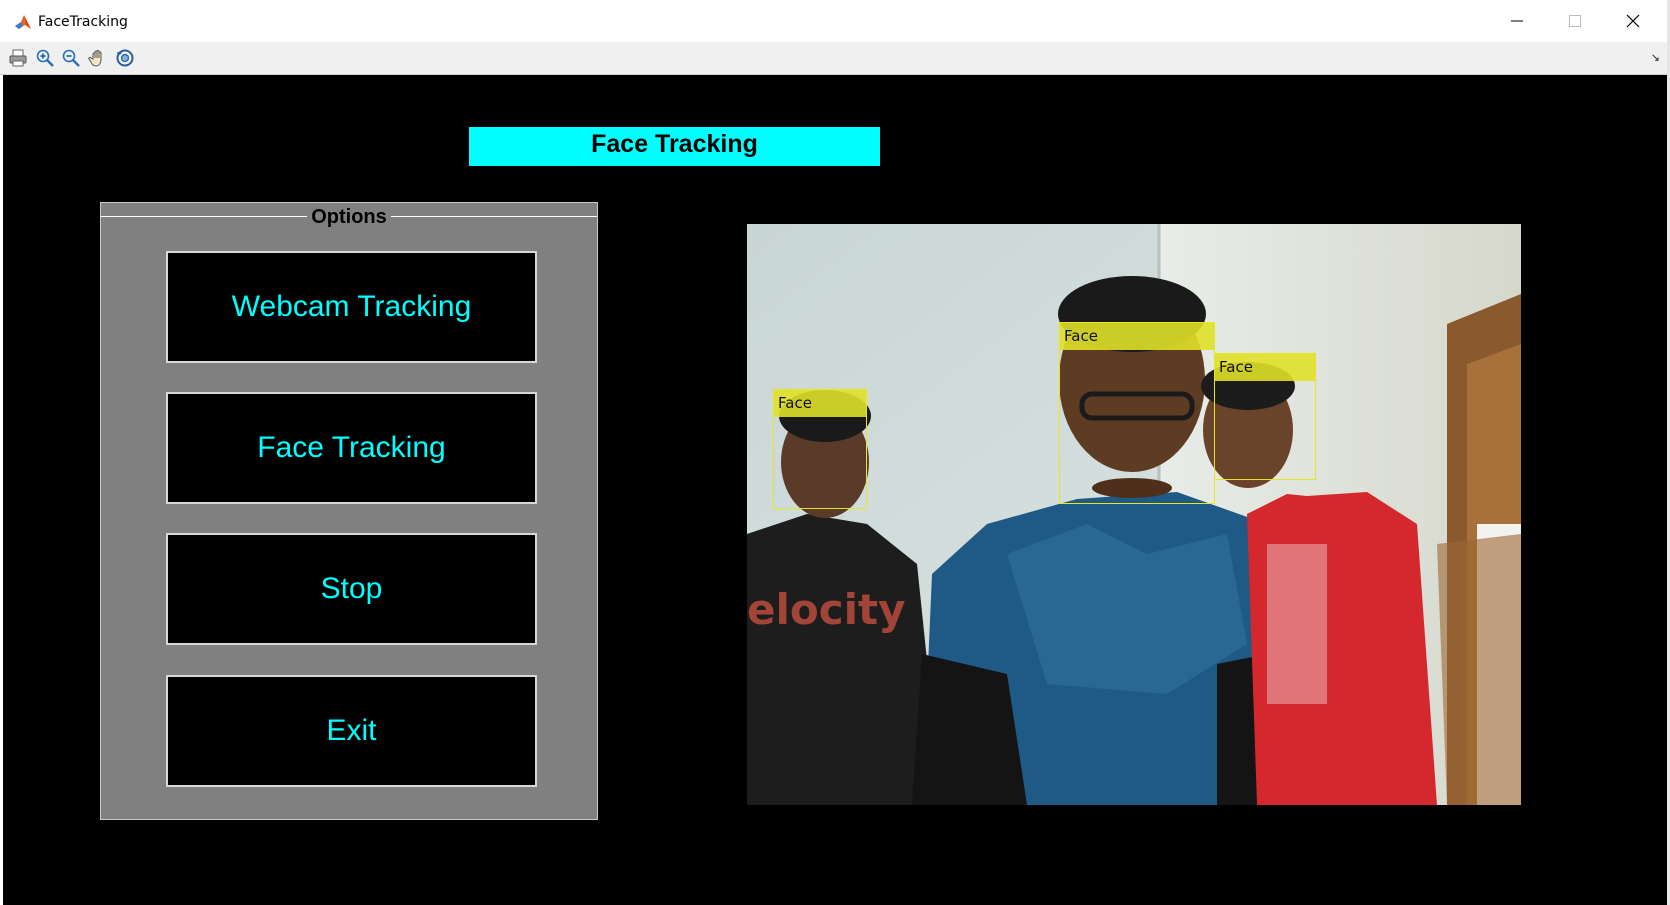 This screenshot has width=1670, height=905. I want to click on matlab-logo-icon, so click(23, 22).